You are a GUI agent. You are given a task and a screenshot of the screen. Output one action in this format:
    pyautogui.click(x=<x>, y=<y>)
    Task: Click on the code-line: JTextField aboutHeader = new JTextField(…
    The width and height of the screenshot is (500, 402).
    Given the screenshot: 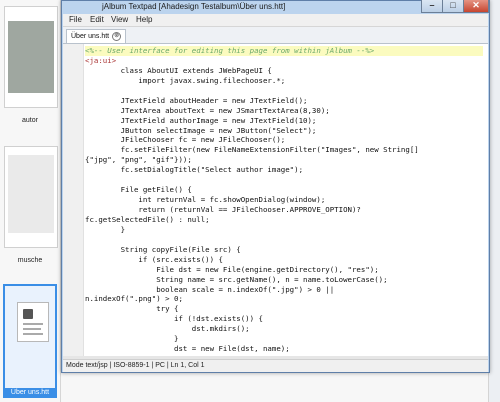 What is the action you would take?
    pyautogui.click(x=284, y=101)
    